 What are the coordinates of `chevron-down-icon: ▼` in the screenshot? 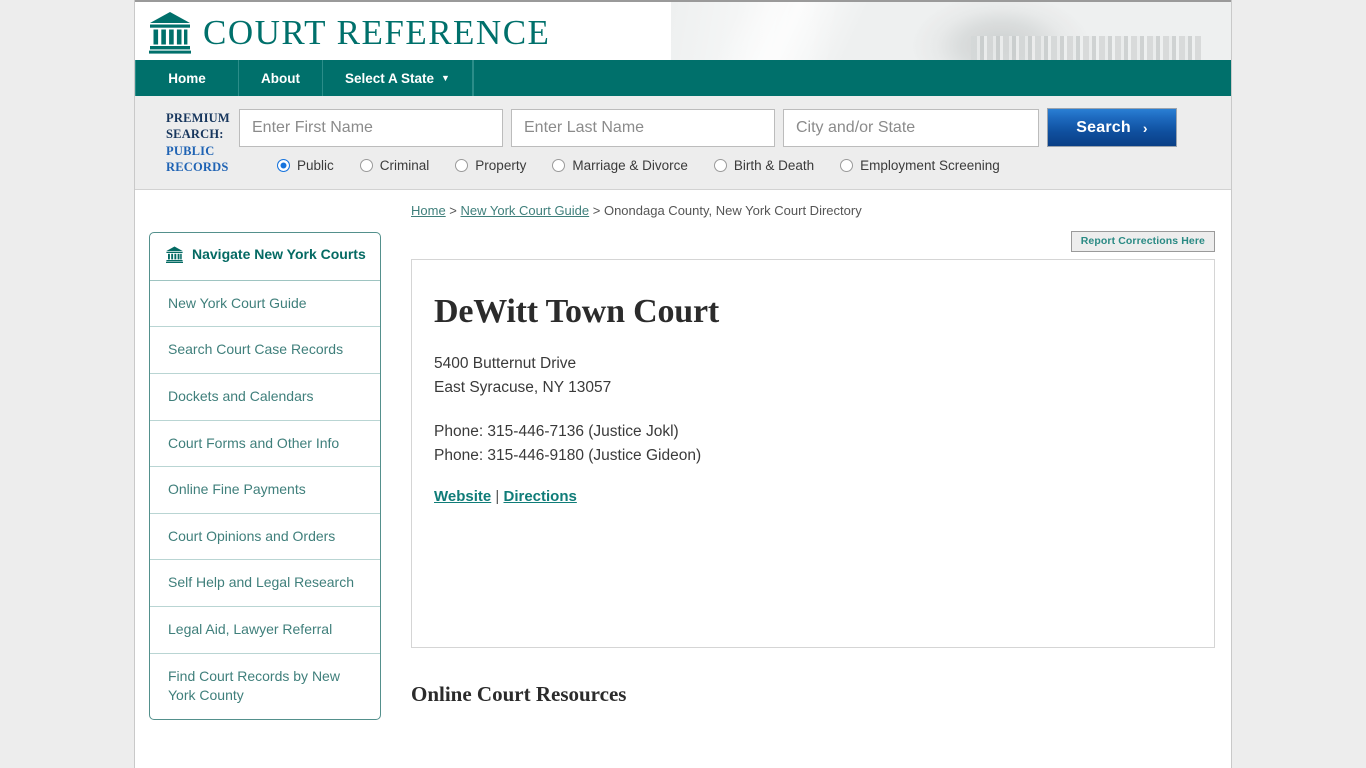 It's located at (445, 77).